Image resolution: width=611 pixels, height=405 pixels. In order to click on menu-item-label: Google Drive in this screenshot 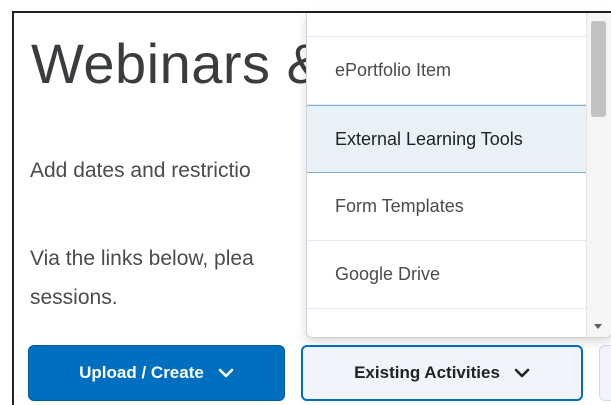, I will do `click(388, 274)`.